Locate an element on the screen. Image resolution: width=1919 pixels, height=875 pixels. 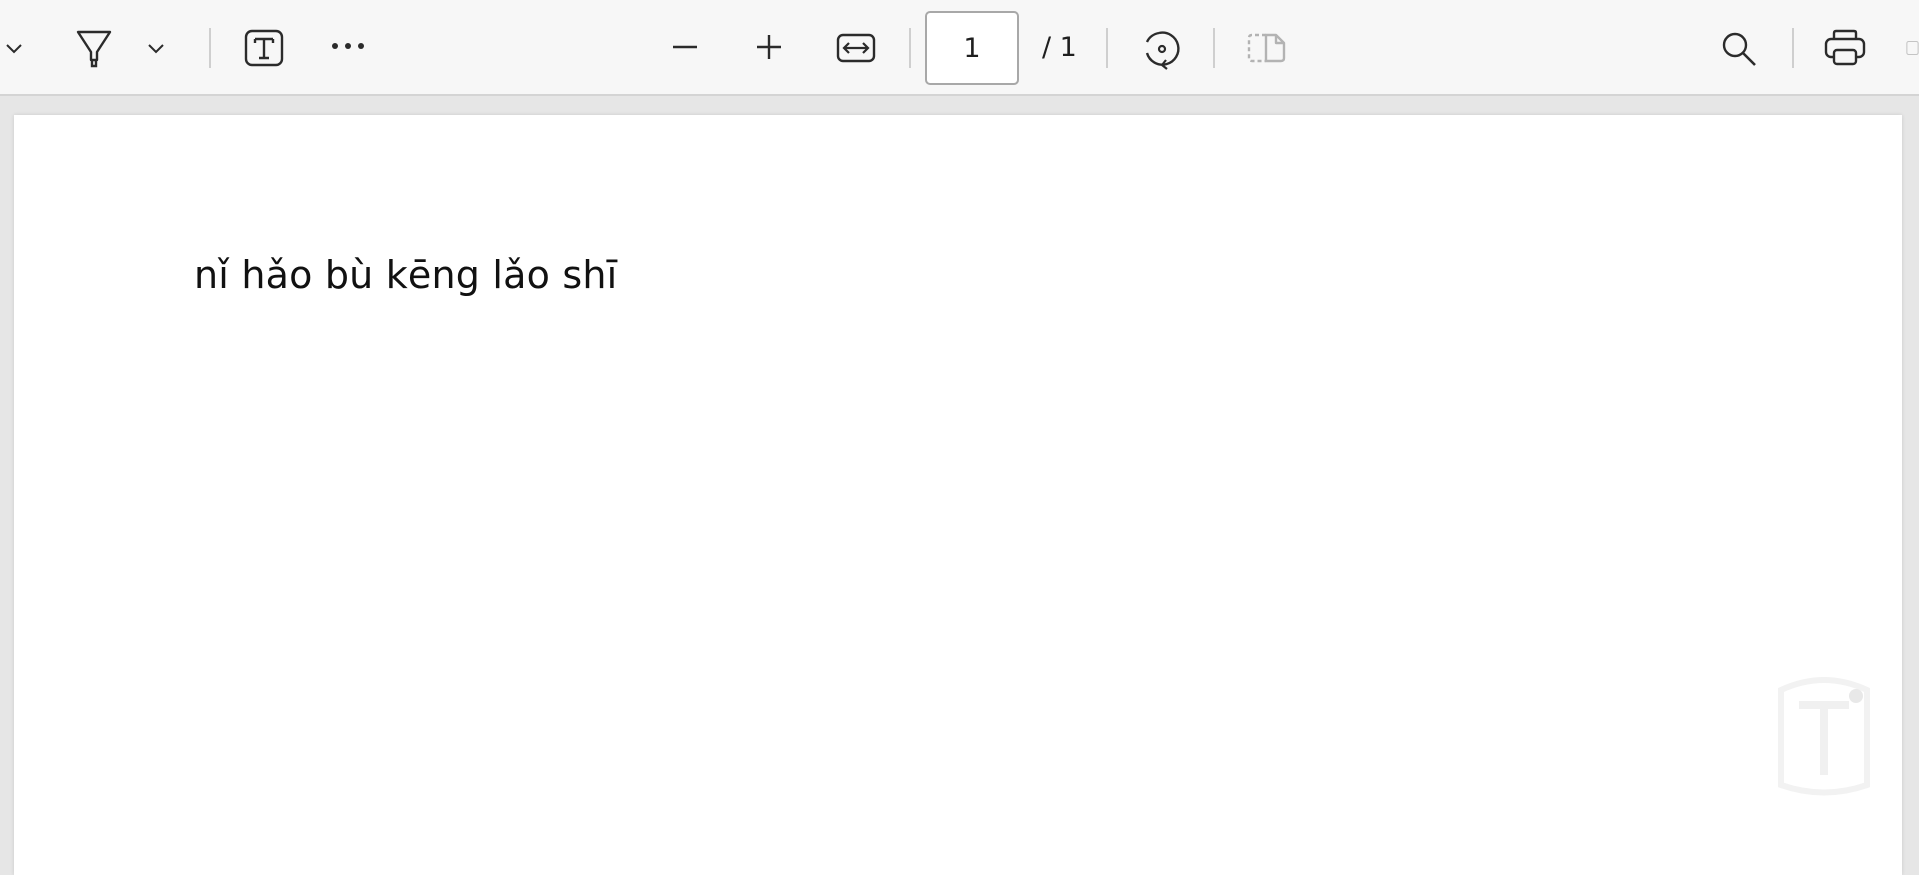
highlight-menu-chevron-icon is located at coordinates (156, 48).